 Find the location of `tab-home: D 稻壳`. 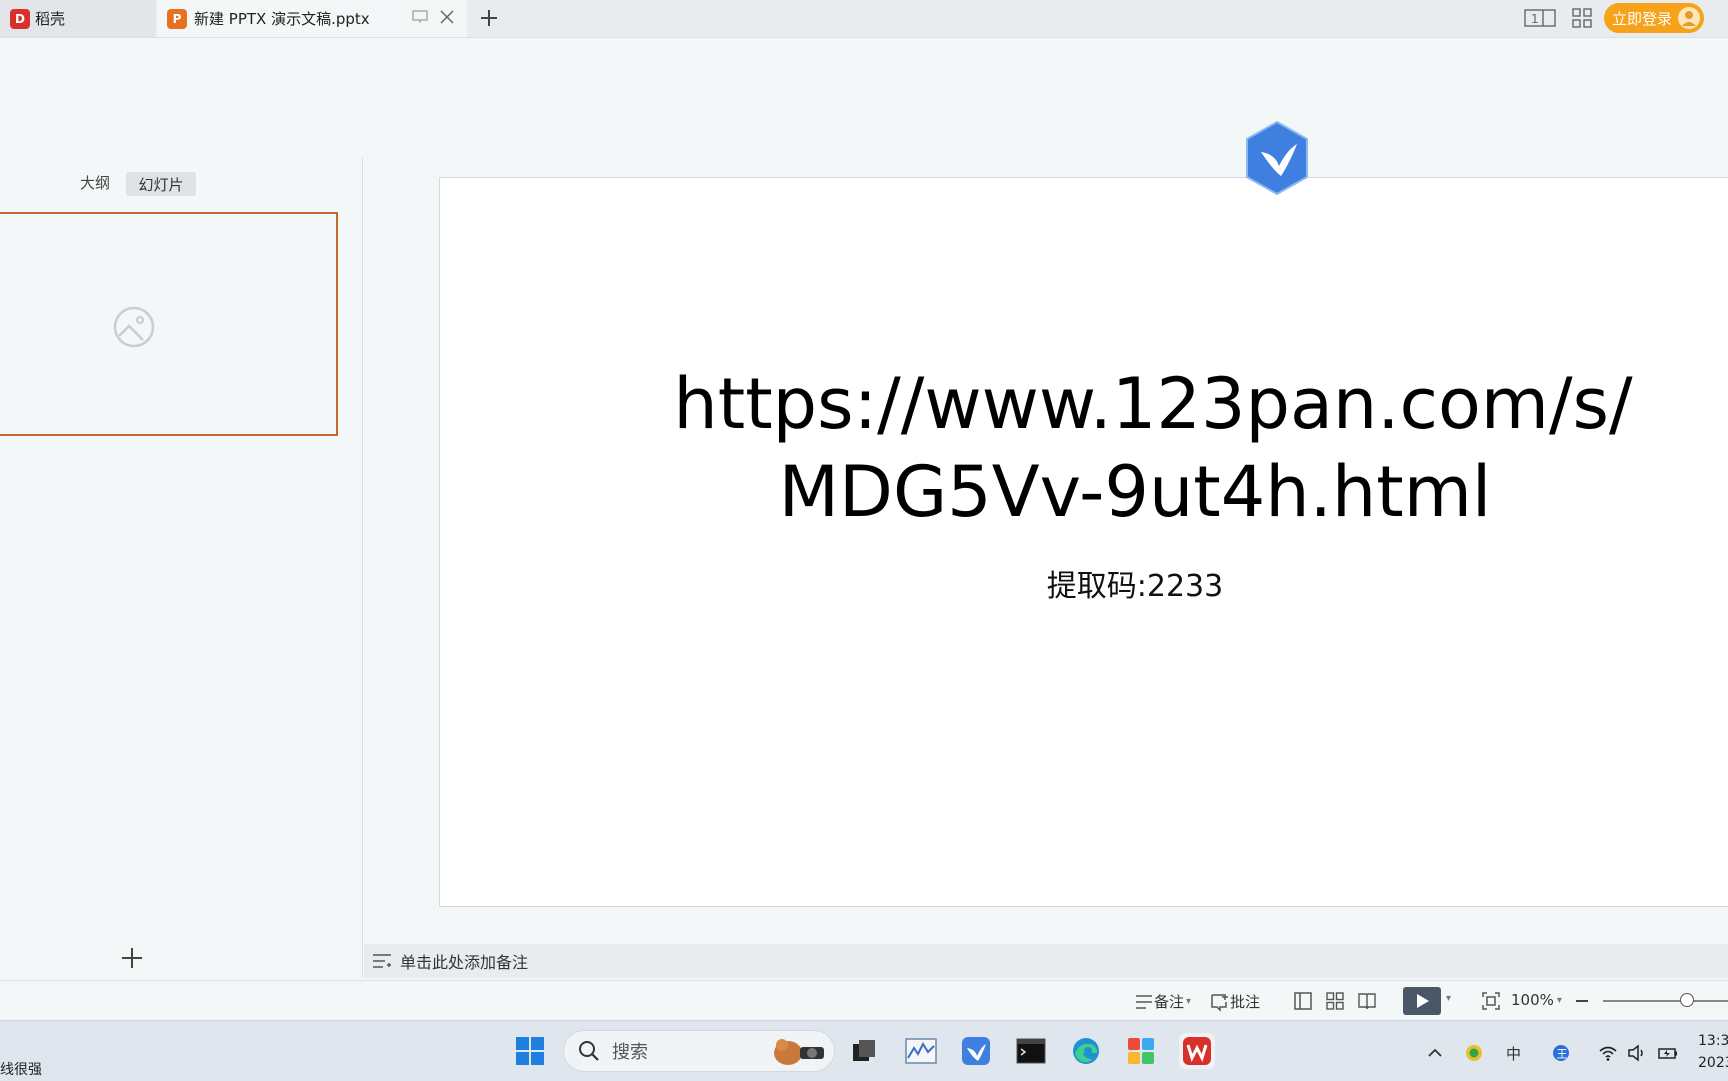

tab-home: D 稻壳 is located at coordinates (77, 18).